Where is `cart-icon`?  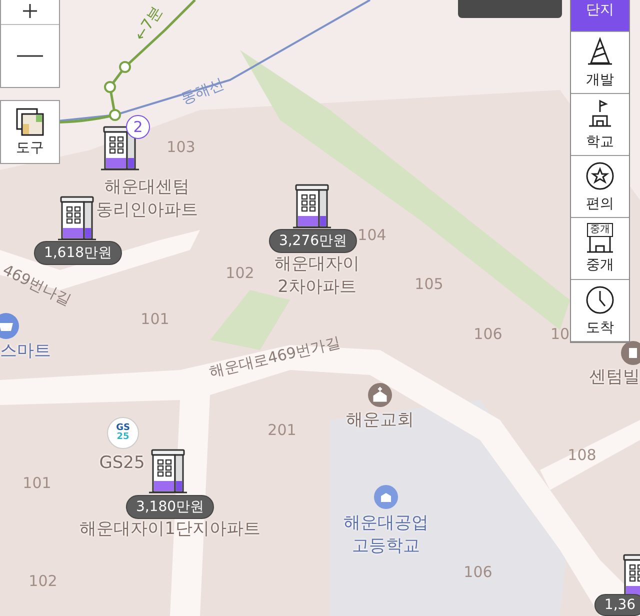 cart-icon is located at coordinates (10, 326).